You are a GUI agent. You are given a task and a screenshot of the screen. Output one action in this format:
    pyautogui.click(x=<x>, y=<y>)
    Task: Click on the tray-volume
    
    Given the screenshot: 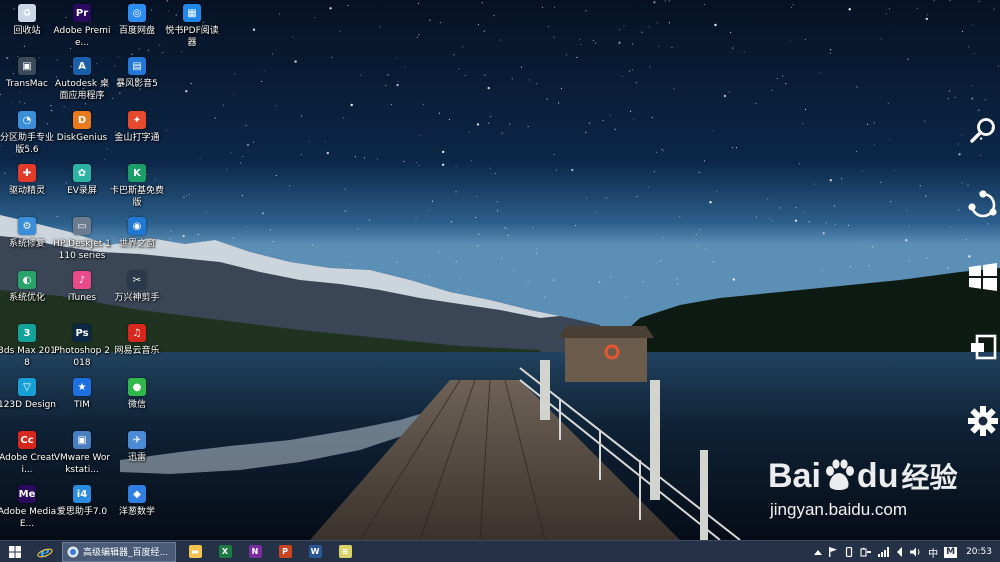 What is the action you would take?
    pyautogui.click(x=916, y=551)
    